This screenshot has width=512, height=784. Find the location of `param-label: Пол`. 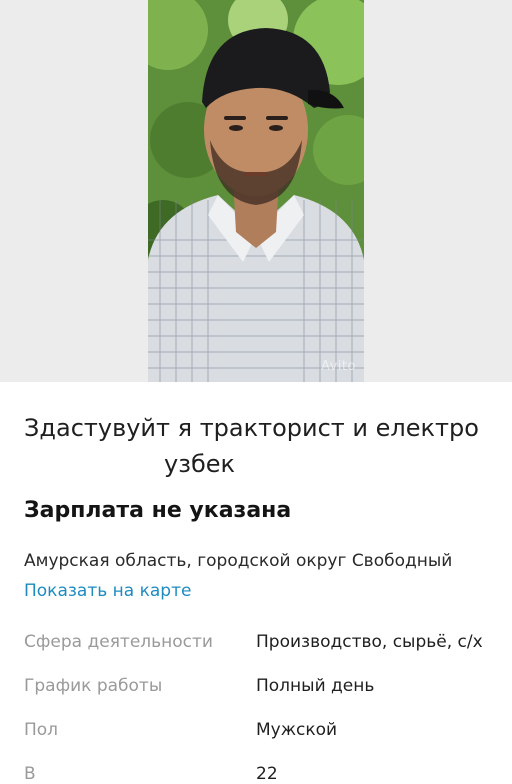

param-label: Пол is located at coordinates (41, 730).